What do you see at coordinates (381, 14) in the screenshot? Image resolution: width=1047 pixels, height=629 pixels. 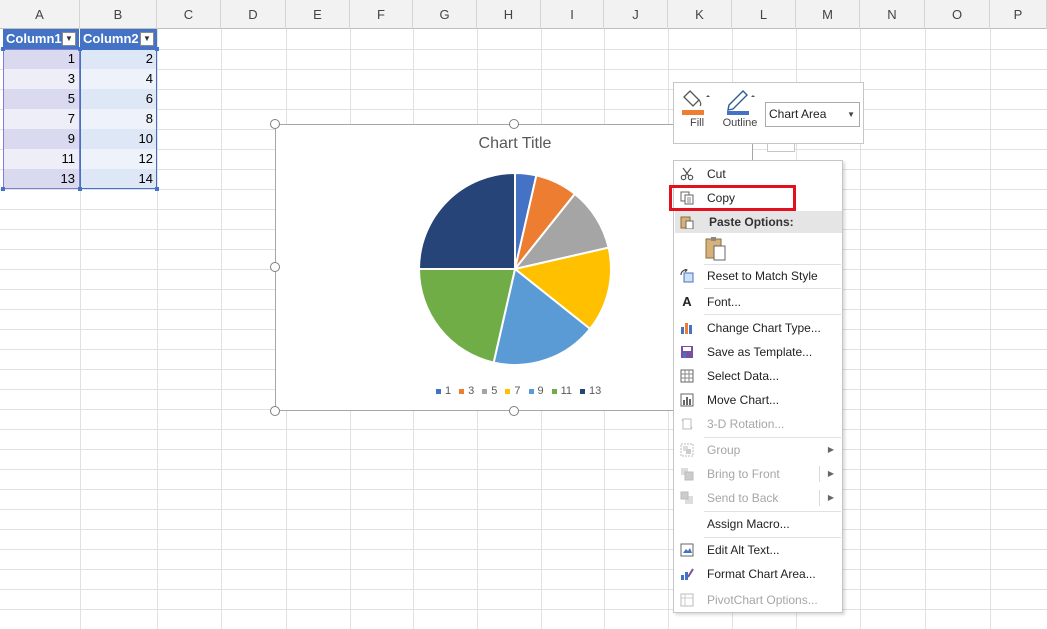 I see `column-header-f: F` at bounding box center [381, 14].